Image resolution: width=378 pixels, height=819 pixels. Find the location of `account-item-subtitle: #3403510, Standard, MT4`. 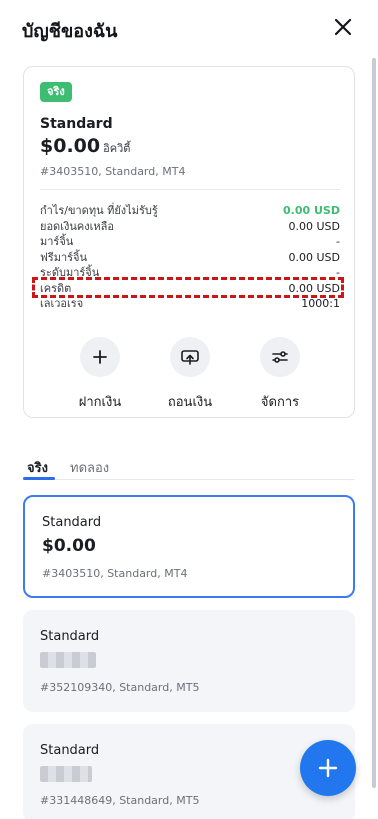

account-item-subtitle: #3403510, Standard, MT4 is located at coordinates (115, 573).